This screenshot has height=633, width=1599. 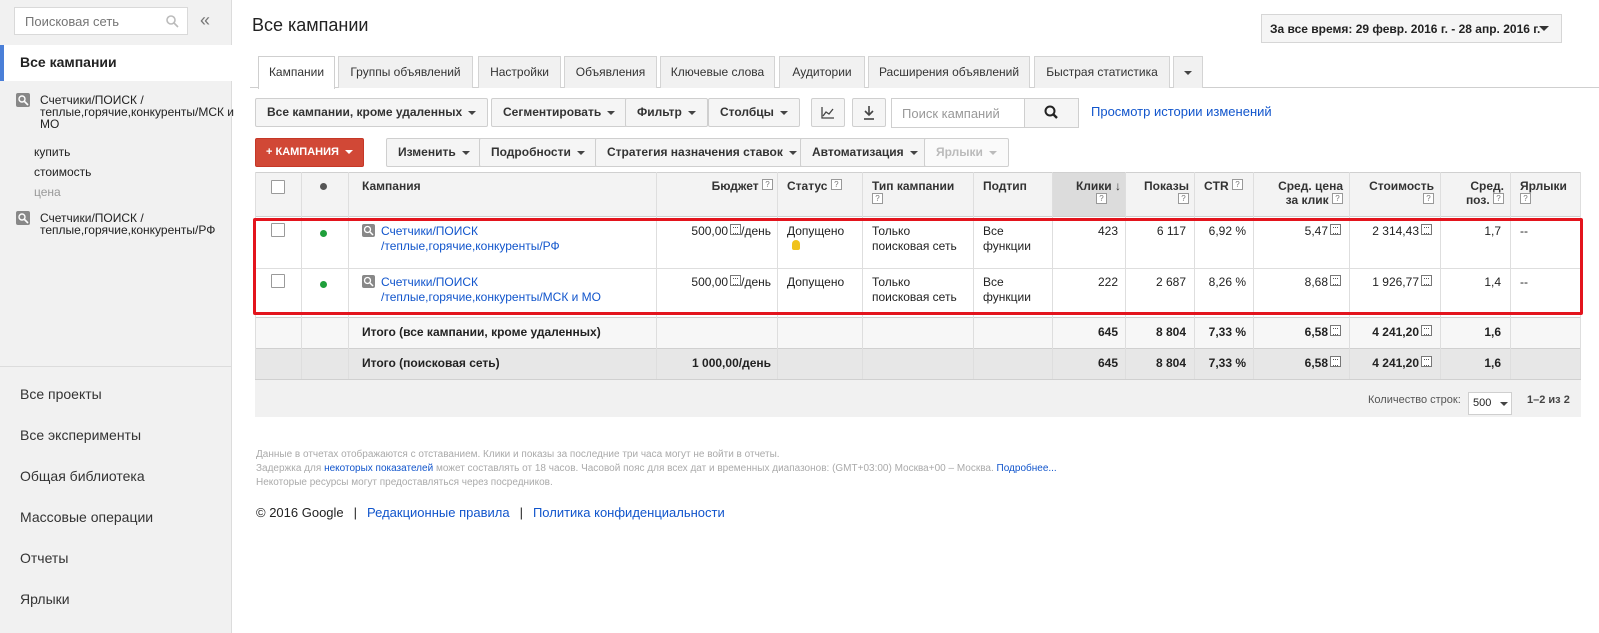 I want to click on subtype-cell: Все функции, so click(x=1007, y=290).